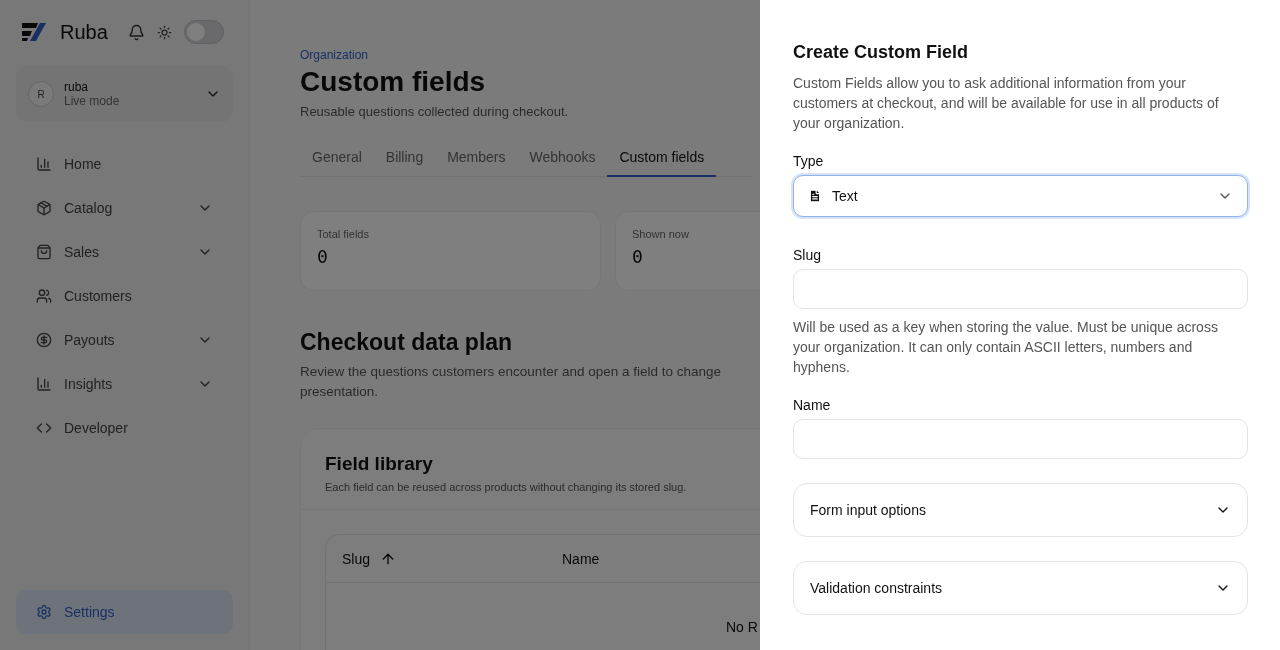 This screenshot has height=650, width=1280. Describe the element at coordinates (379, 464) in the screenshot. I see `card-title: Field library` at that location.